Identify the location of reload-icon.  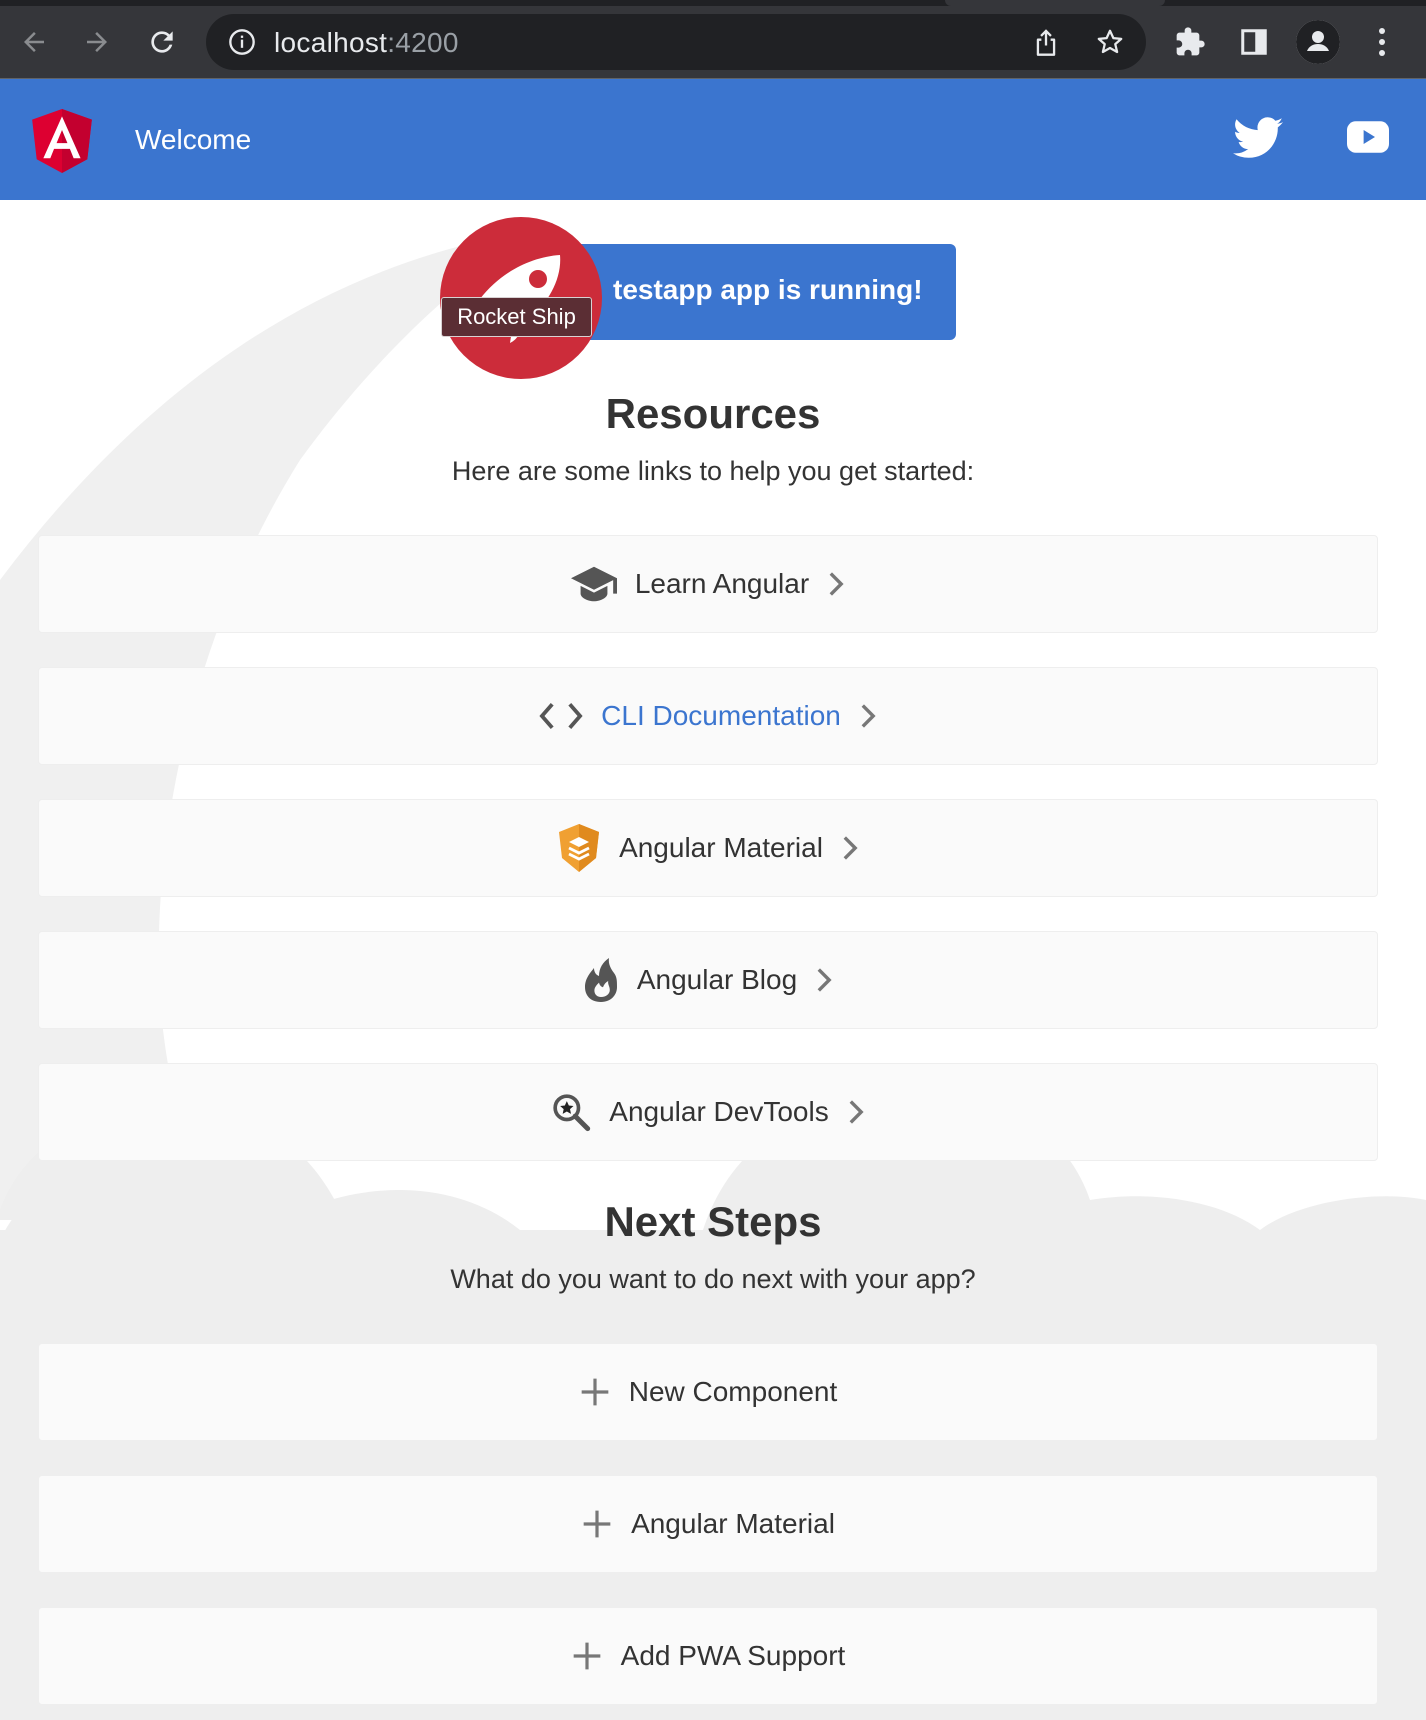
(162, 42).